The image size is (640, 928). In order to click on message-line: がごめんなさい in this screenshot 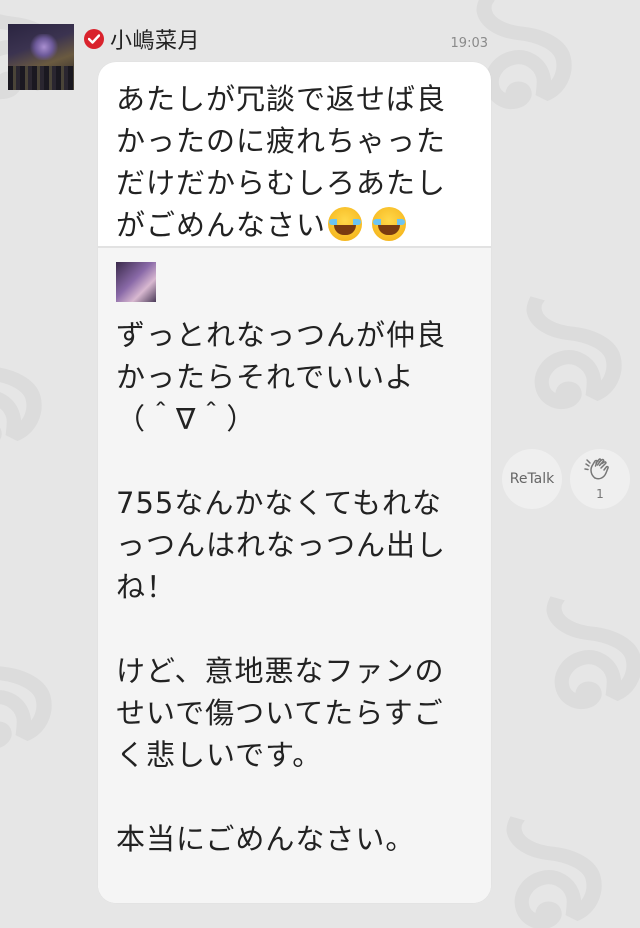, I will do `click(294, 225)`.